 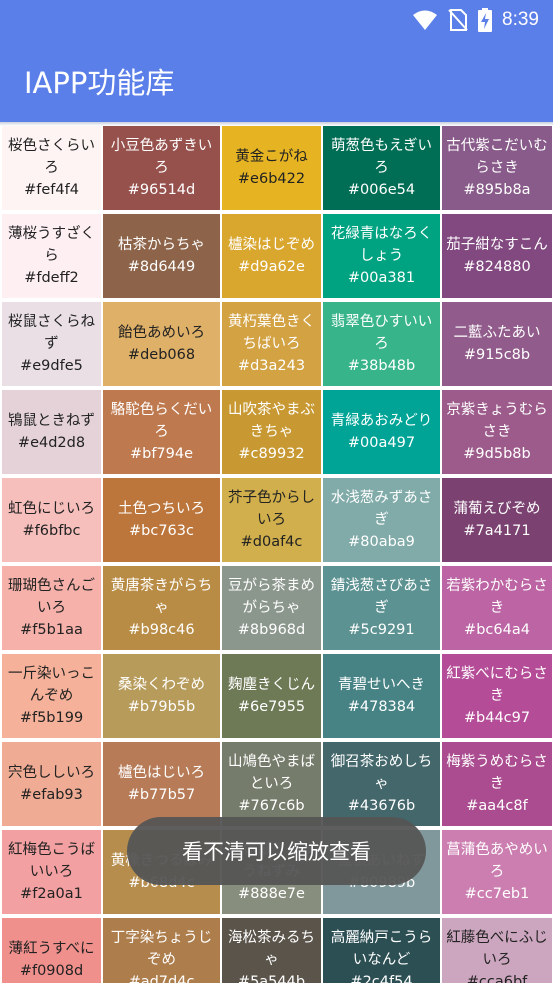 What do you see at coordinates (51, 773) in the screenshot?
I see `color-name: 宍色ししいろ` at bounding box center [51, 773].